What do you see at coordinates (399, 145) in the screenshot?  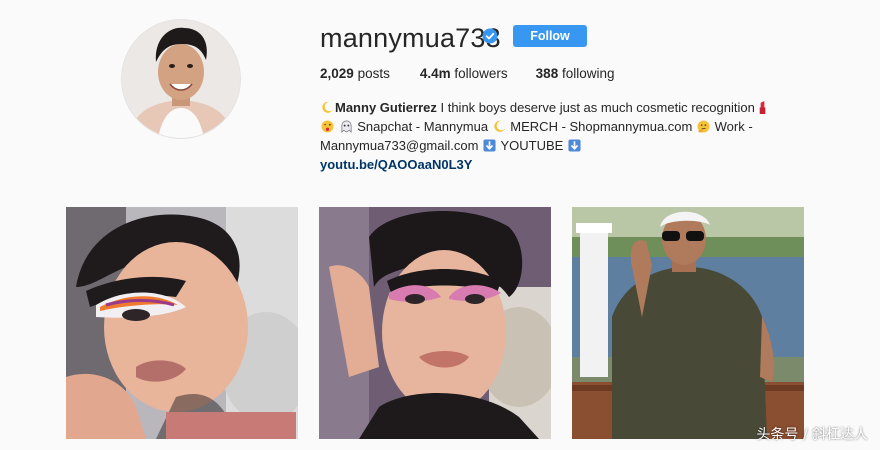 I see `bio-email: Mannymua733@gmail.com` at bounding box center [399, 145].